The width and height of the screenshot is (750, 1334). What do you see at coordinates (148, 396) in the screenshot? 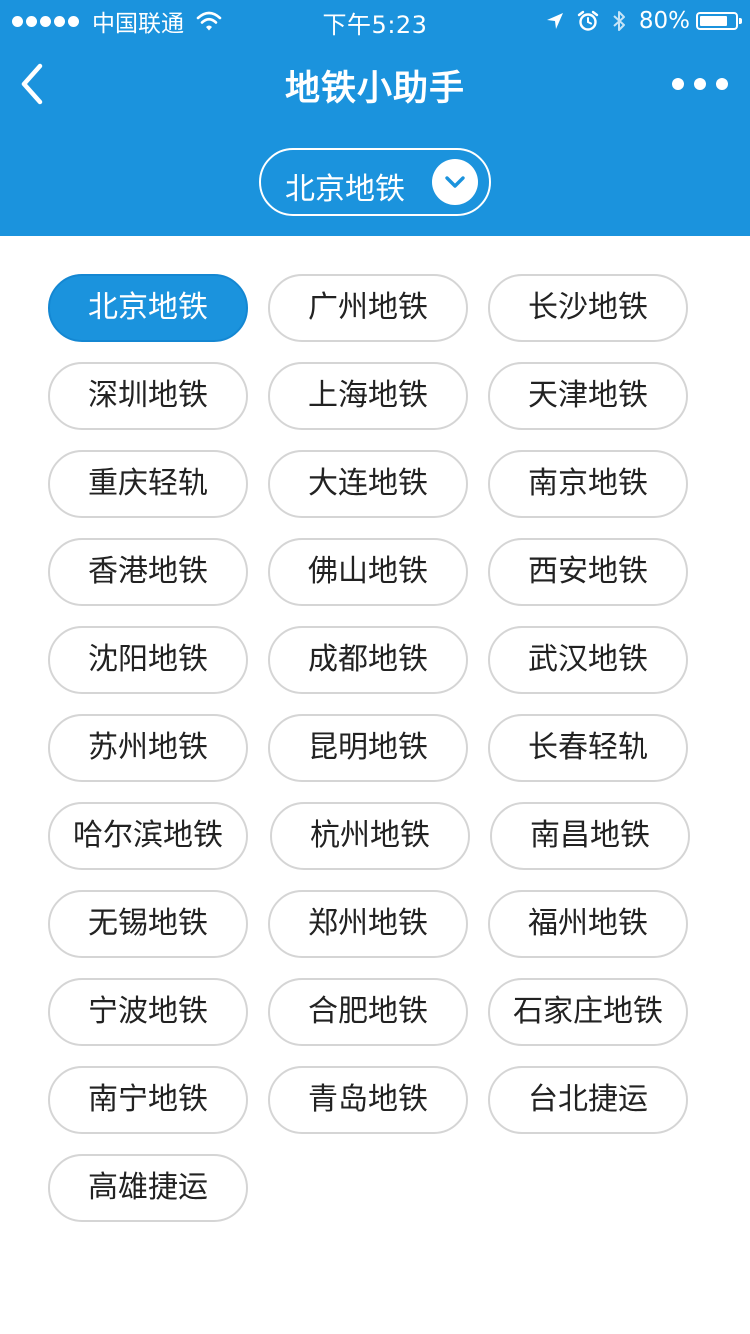
I see `city-chip: 深圳地铁` at bounding box center [148, 396].